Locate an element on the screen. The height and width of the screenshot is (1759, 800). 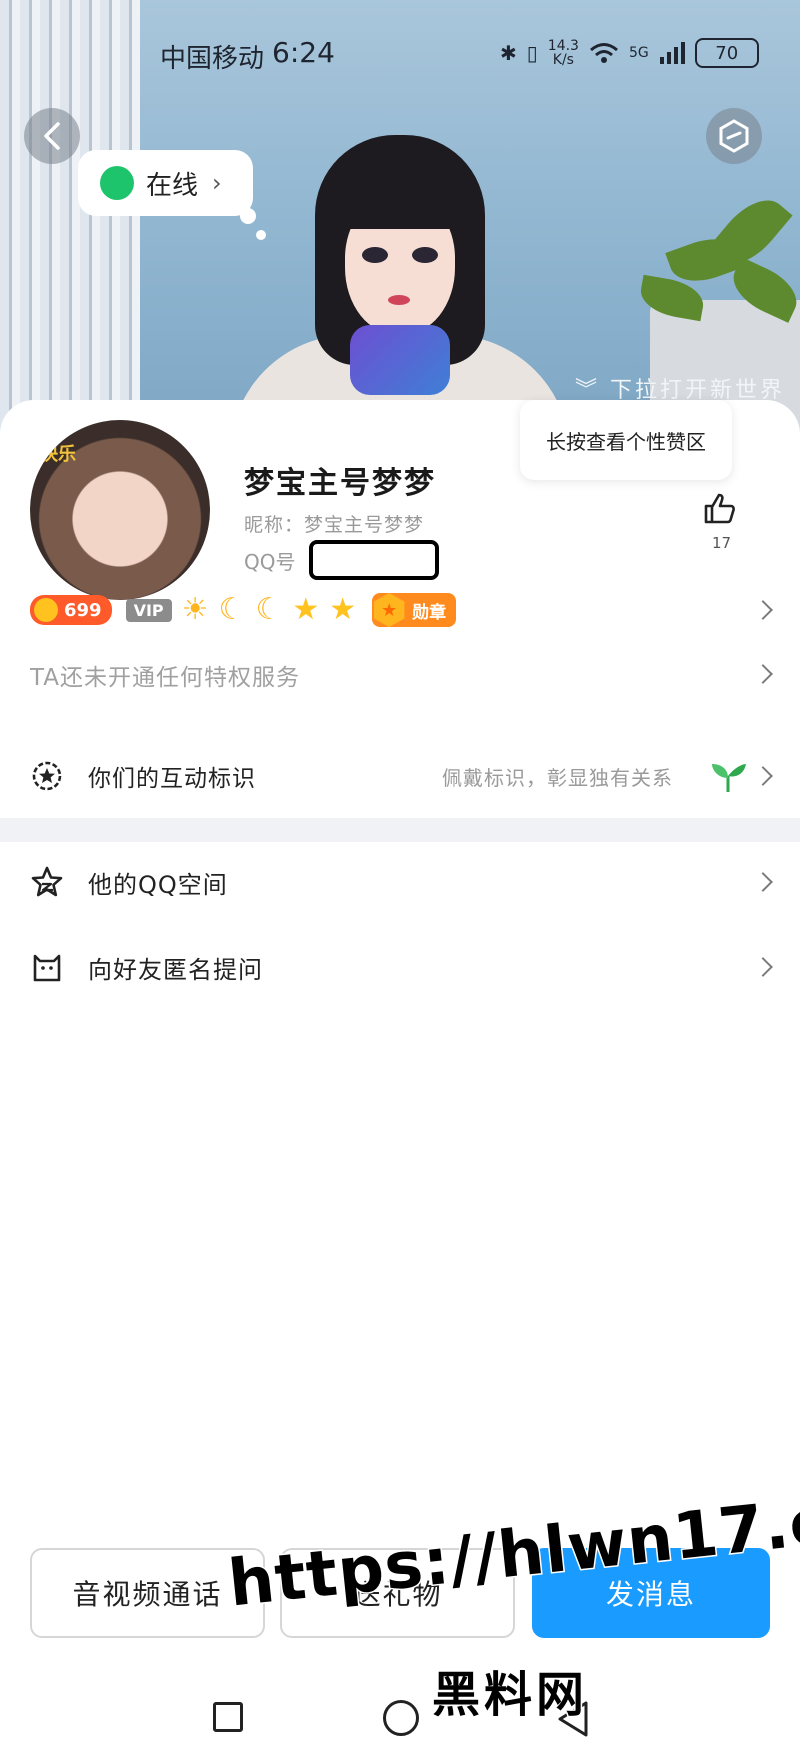
chevron-left-icon is located at coordinates (52, 136).